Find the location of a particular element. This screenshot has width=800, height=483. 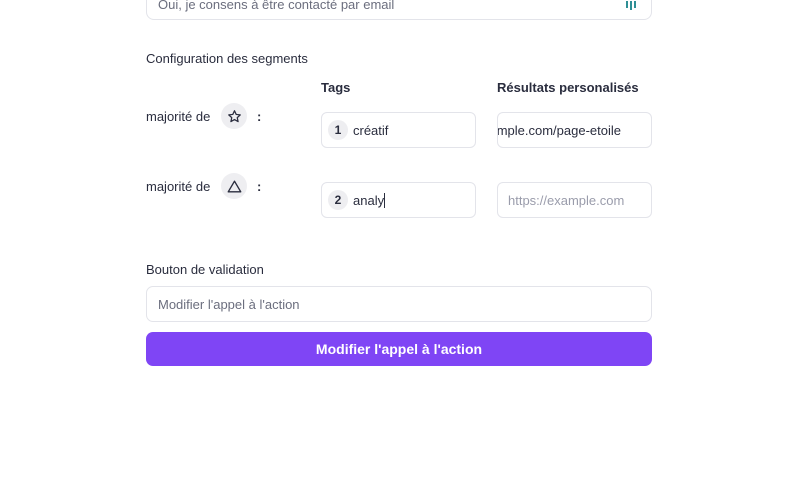

validation-section-label: Bouton de validation is located at coordinates (205, 269).